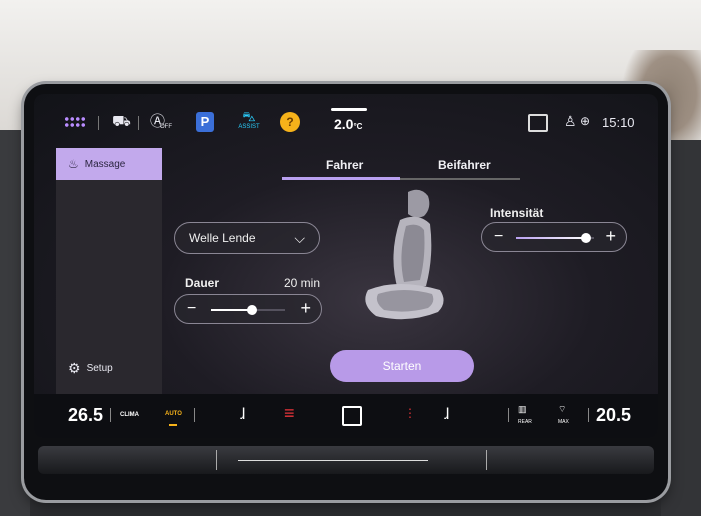 The width and height of the screenshot is (701, 516). What do you see at coordinates (586, 238) in the screenshot?
I see `intensity-knob` at bounding box center [586, 238].